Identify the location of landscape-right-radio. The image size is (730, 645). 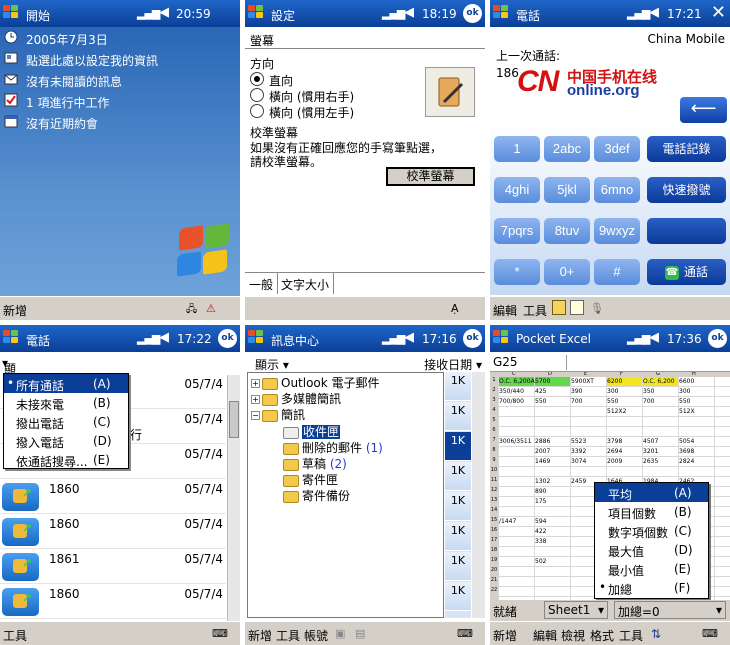
(257, 95).